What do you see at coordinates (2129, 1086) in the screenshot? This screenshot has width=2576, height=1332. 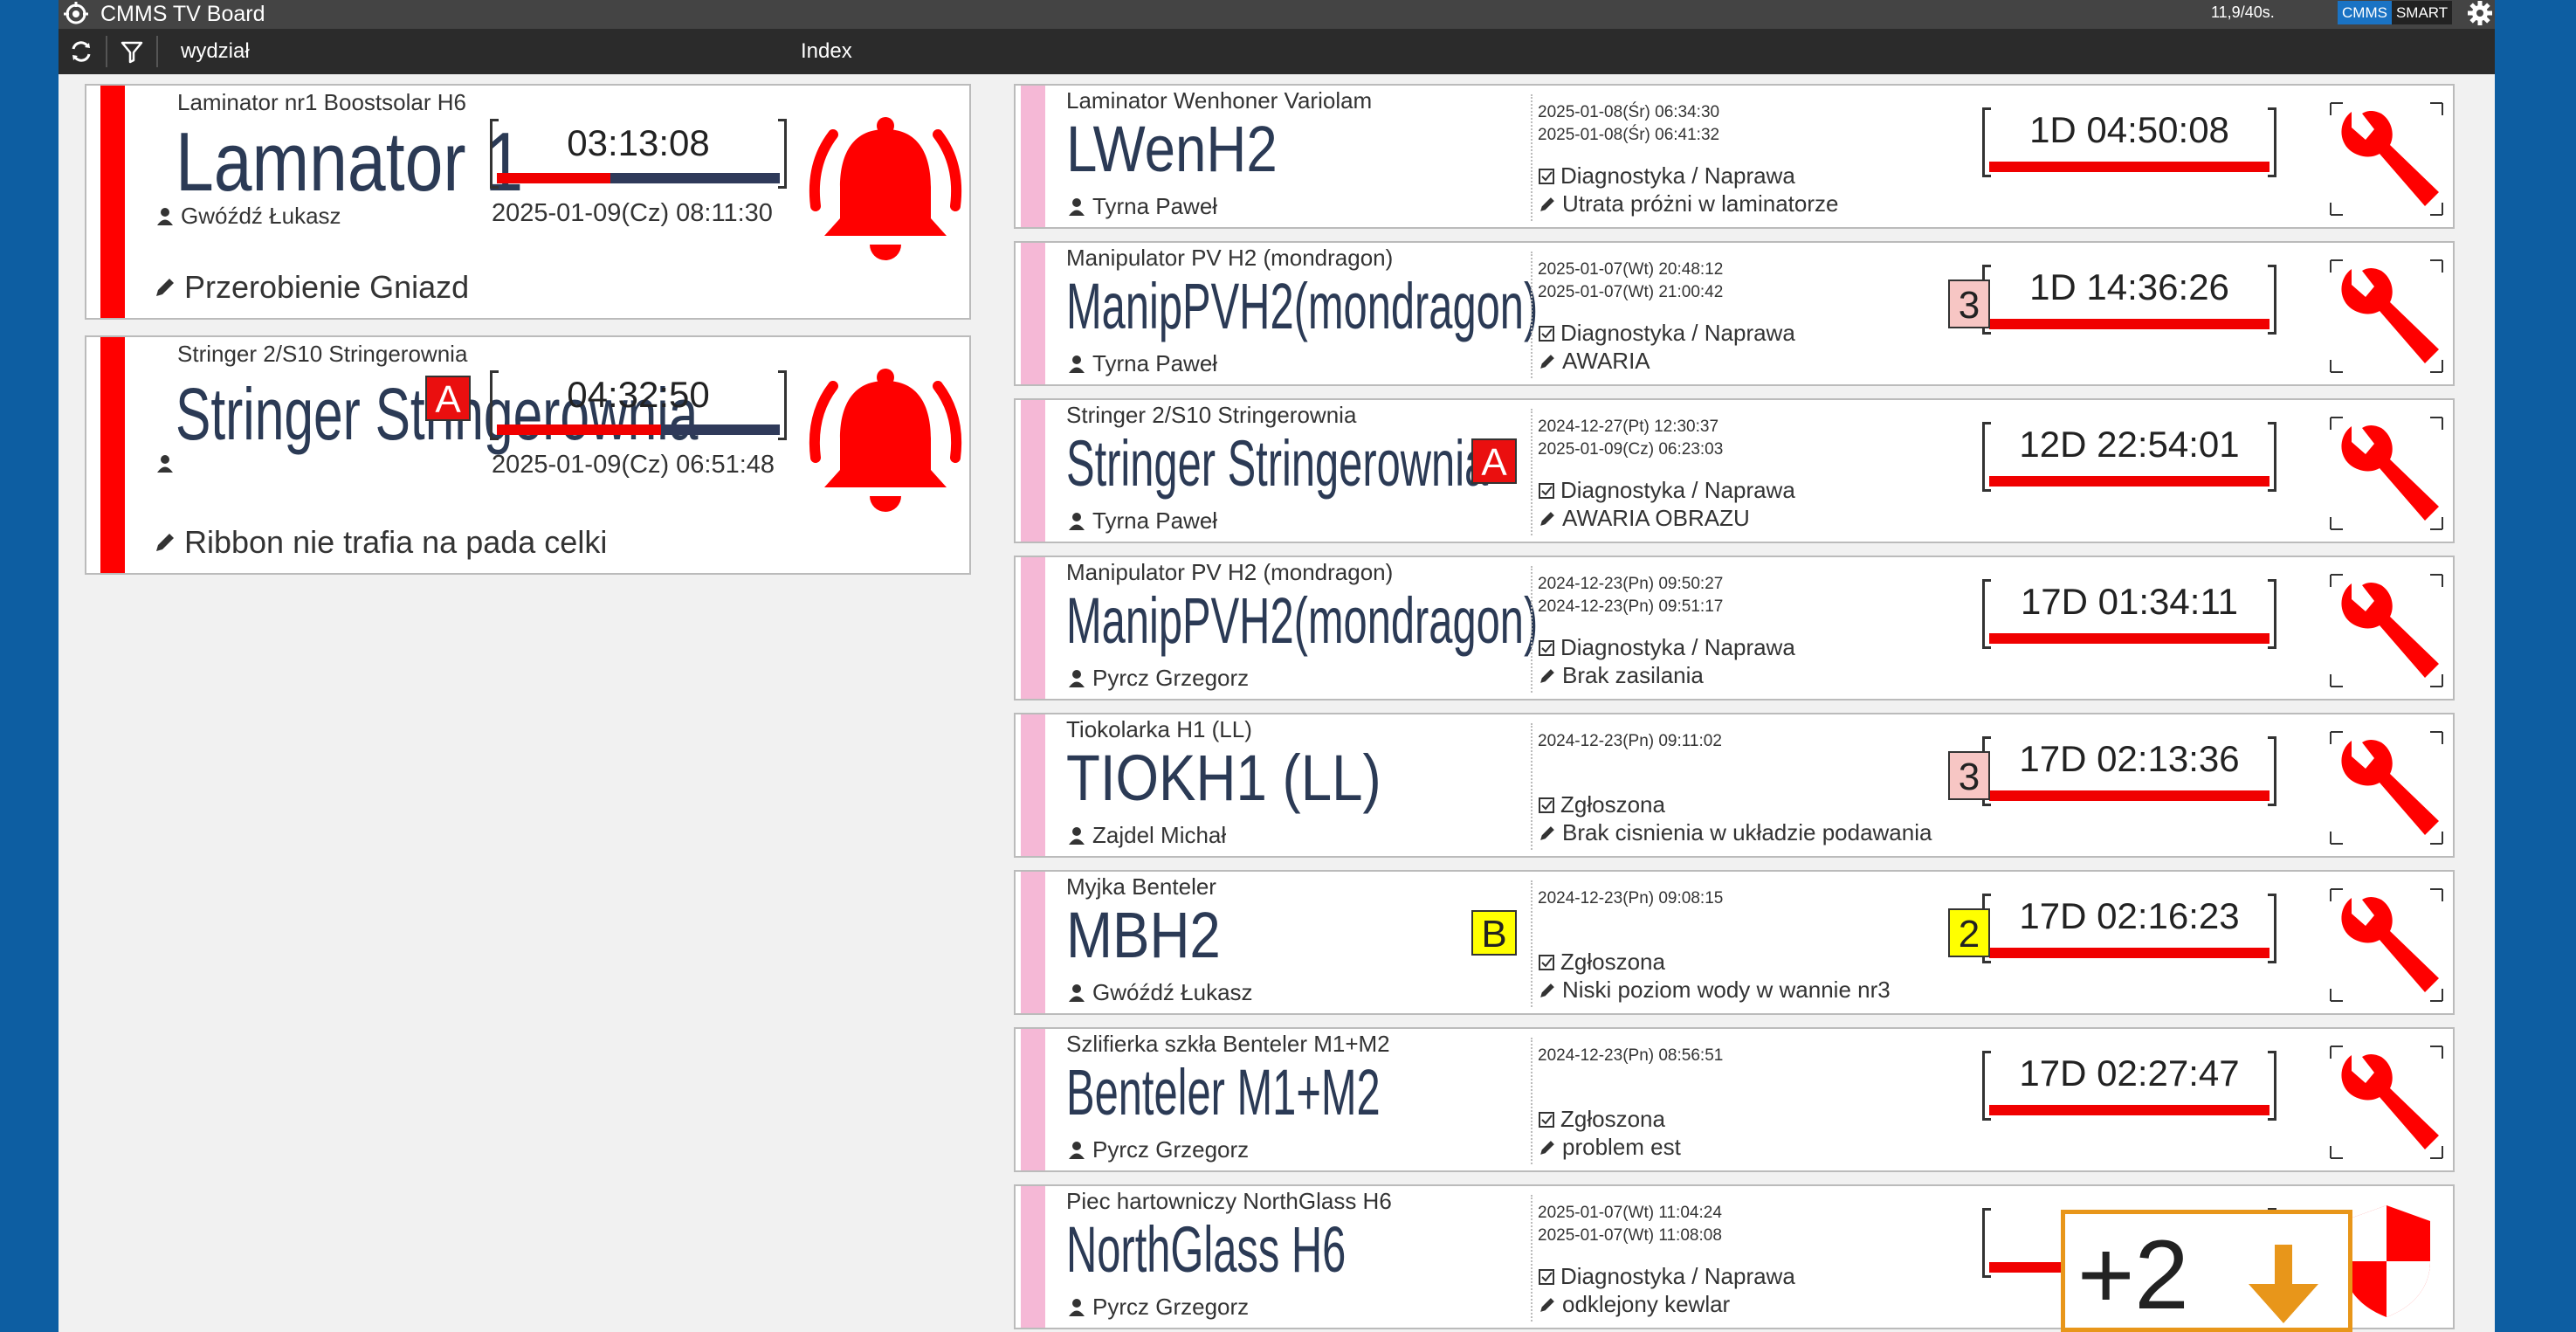 I see `elapsed-timer: 17D 02:27:47` at bounding box center [2129, 1086].